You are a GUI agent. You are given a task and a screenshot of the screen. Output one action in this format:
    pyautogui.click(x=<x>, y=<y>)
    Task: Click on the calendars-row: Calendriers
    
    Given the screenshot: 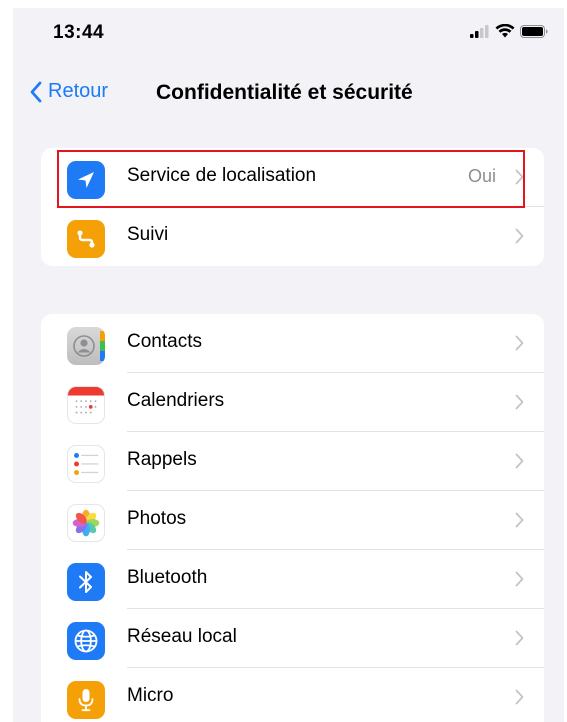 What is the action you would take?
    pyautogui.click(x=292, y=402)
    